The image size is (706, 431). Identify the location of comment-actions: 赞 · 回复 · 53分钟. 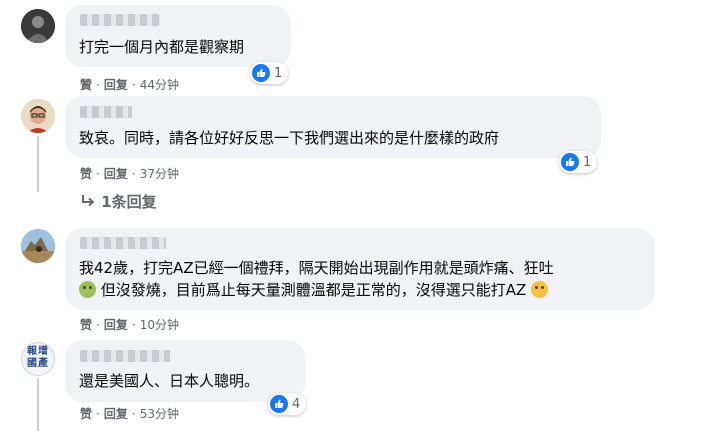
(129, 414).